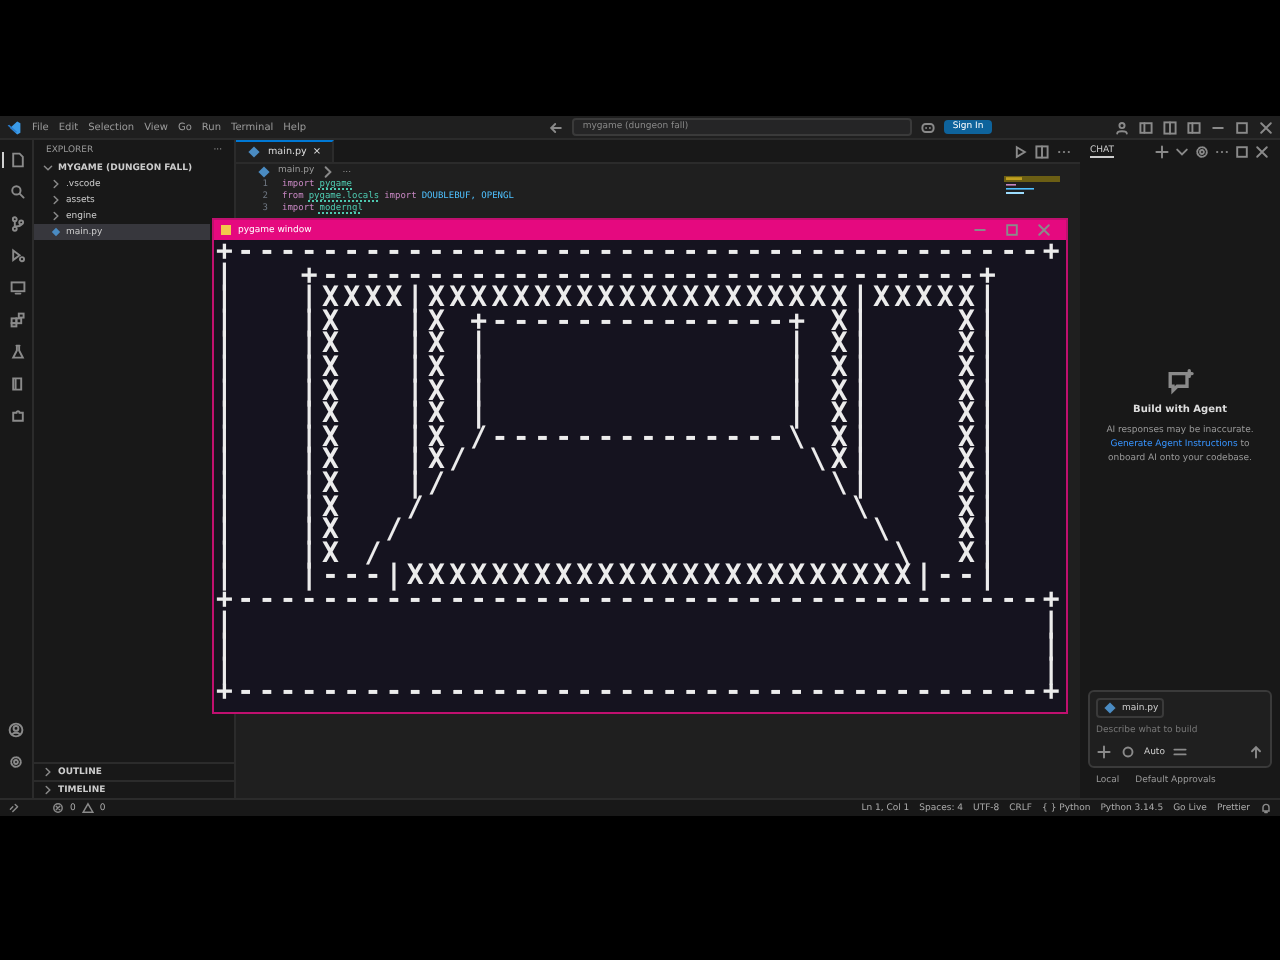  Describe the element at coordinates (328, 171) in the screenshot. I see `chevron-icon` at that location.